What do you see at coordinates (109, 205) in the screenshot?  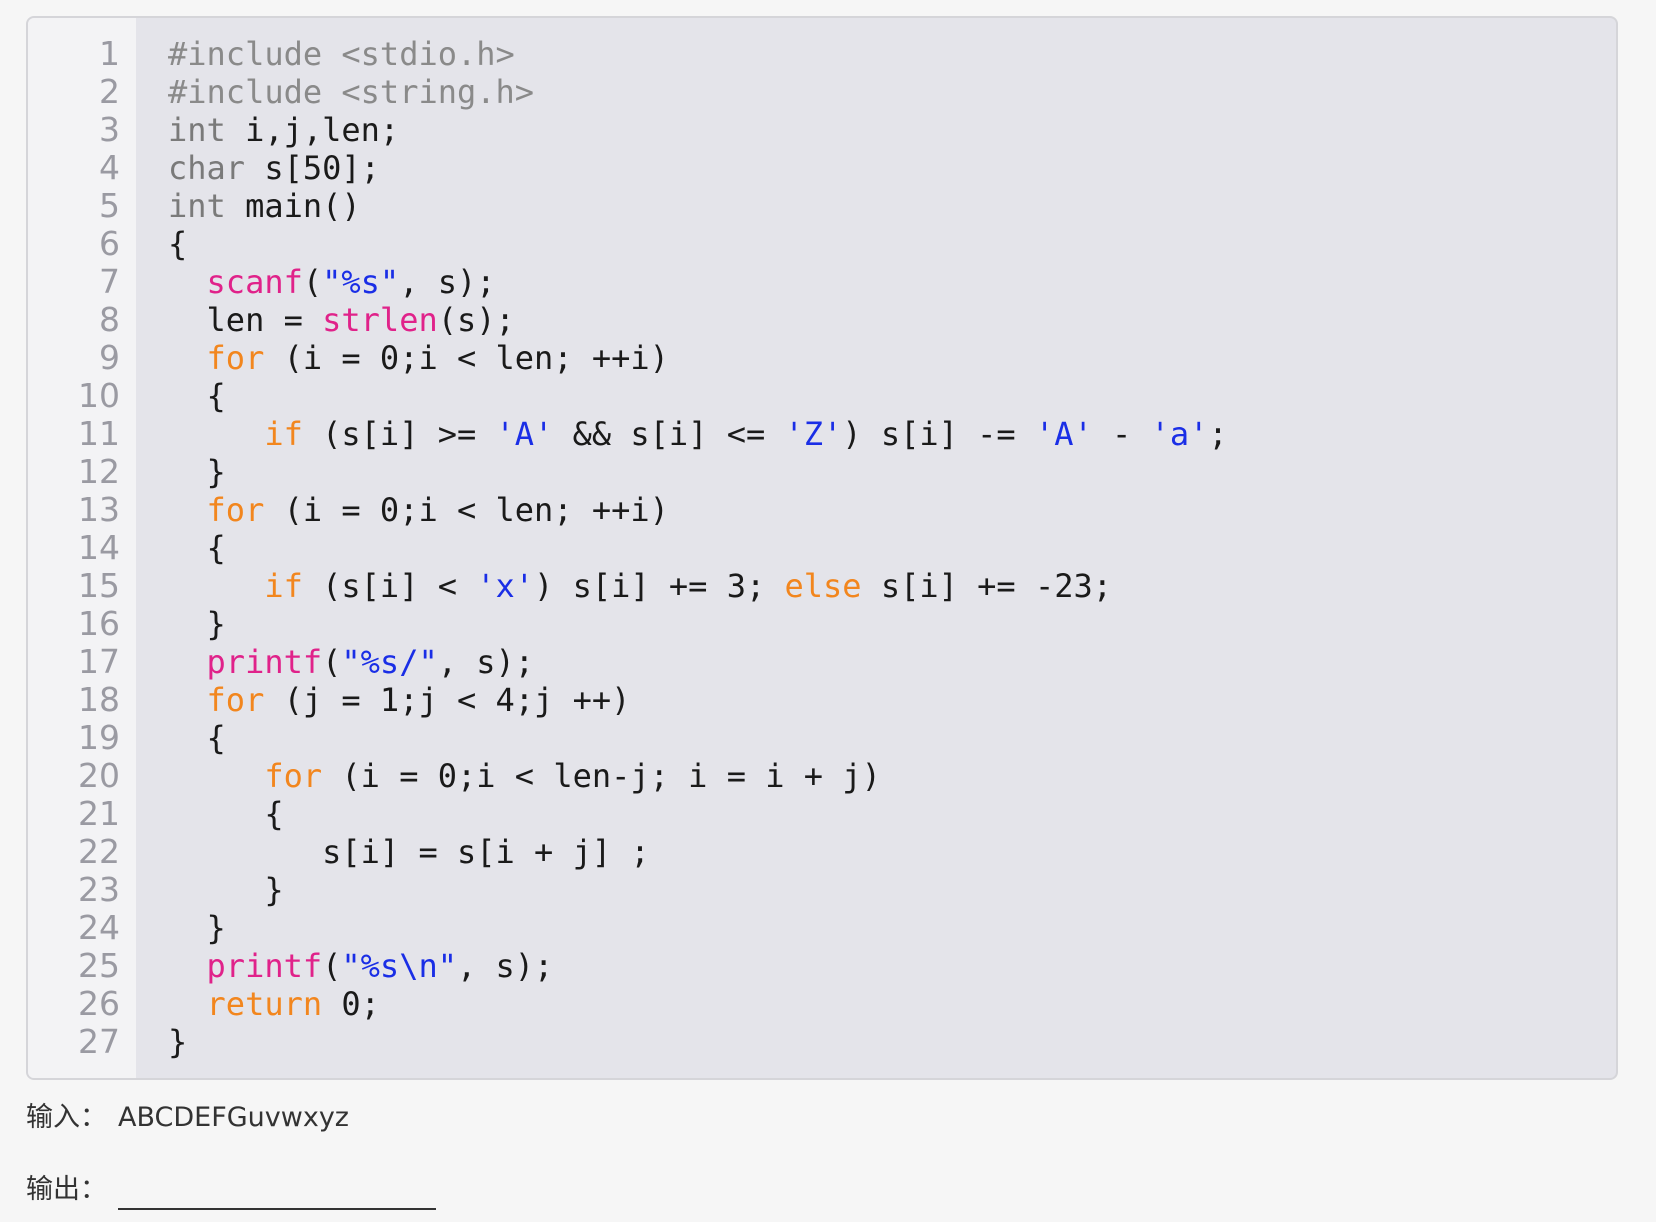 I see `line-number: 5` at bounding box center [109, 205].